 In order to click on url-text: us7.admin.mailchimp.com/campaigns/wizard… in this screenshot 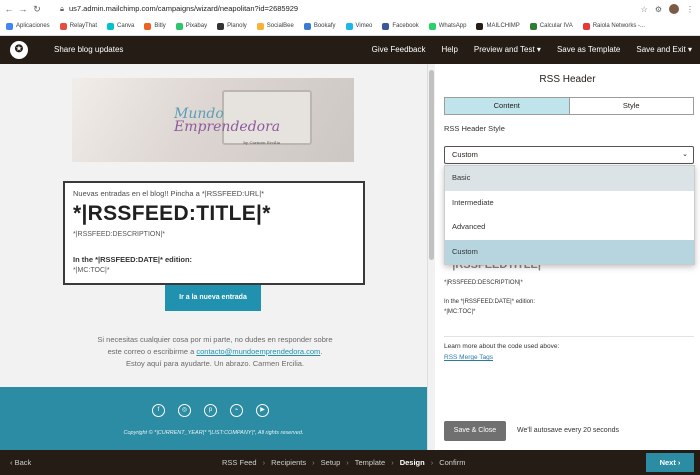, I will do `click(184, 8)`.